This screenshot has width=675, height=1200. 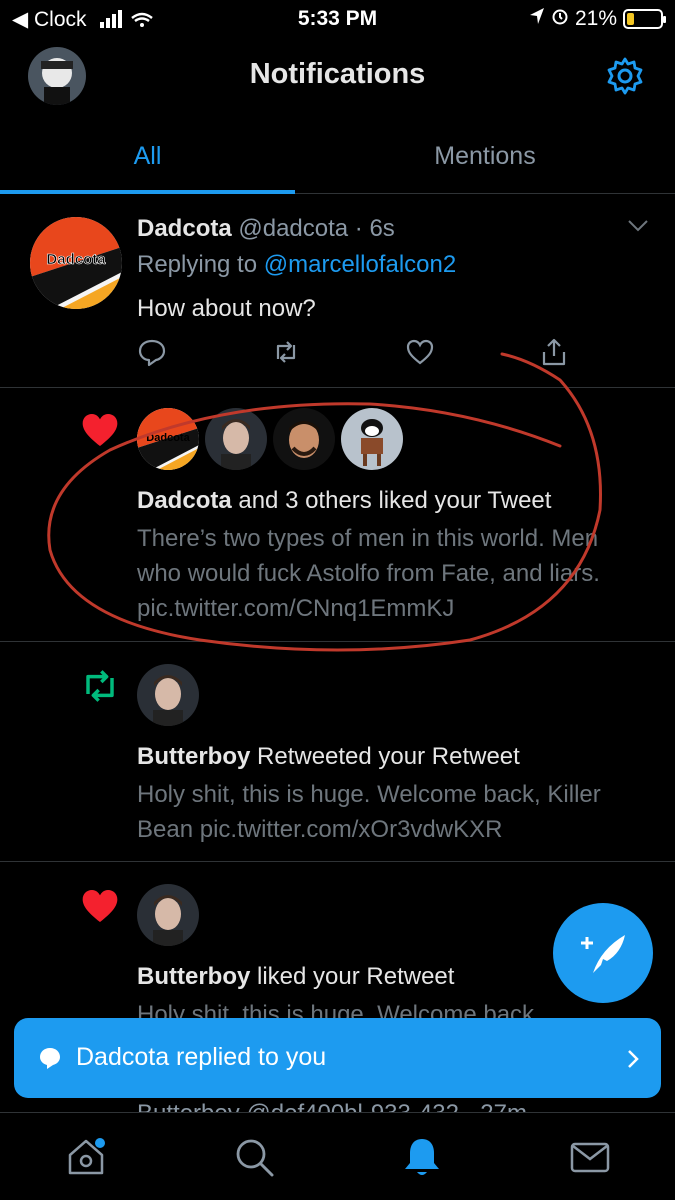 What do you see at coordinates (554, 352) in the screenshot?
I see `share-icon` at bounding box center [554, 352].